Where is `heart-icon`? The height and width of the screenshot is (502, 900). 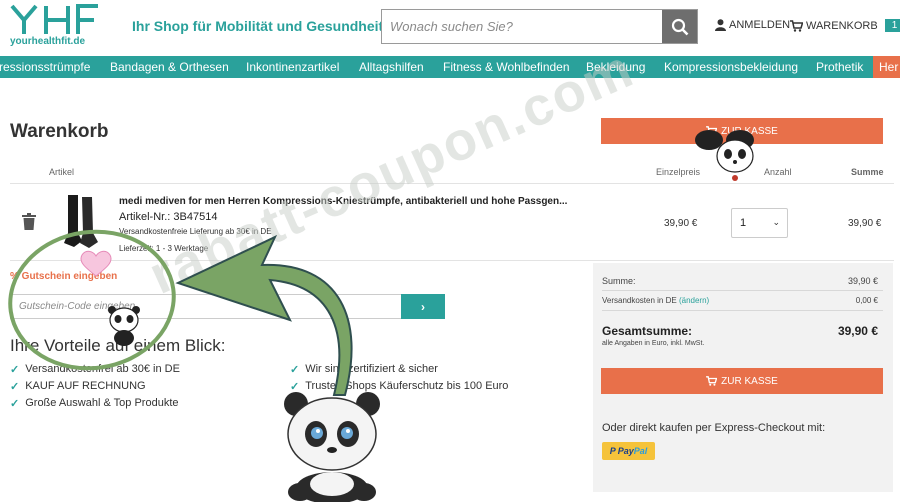
heart-icon is located at coordinates (96, 263).